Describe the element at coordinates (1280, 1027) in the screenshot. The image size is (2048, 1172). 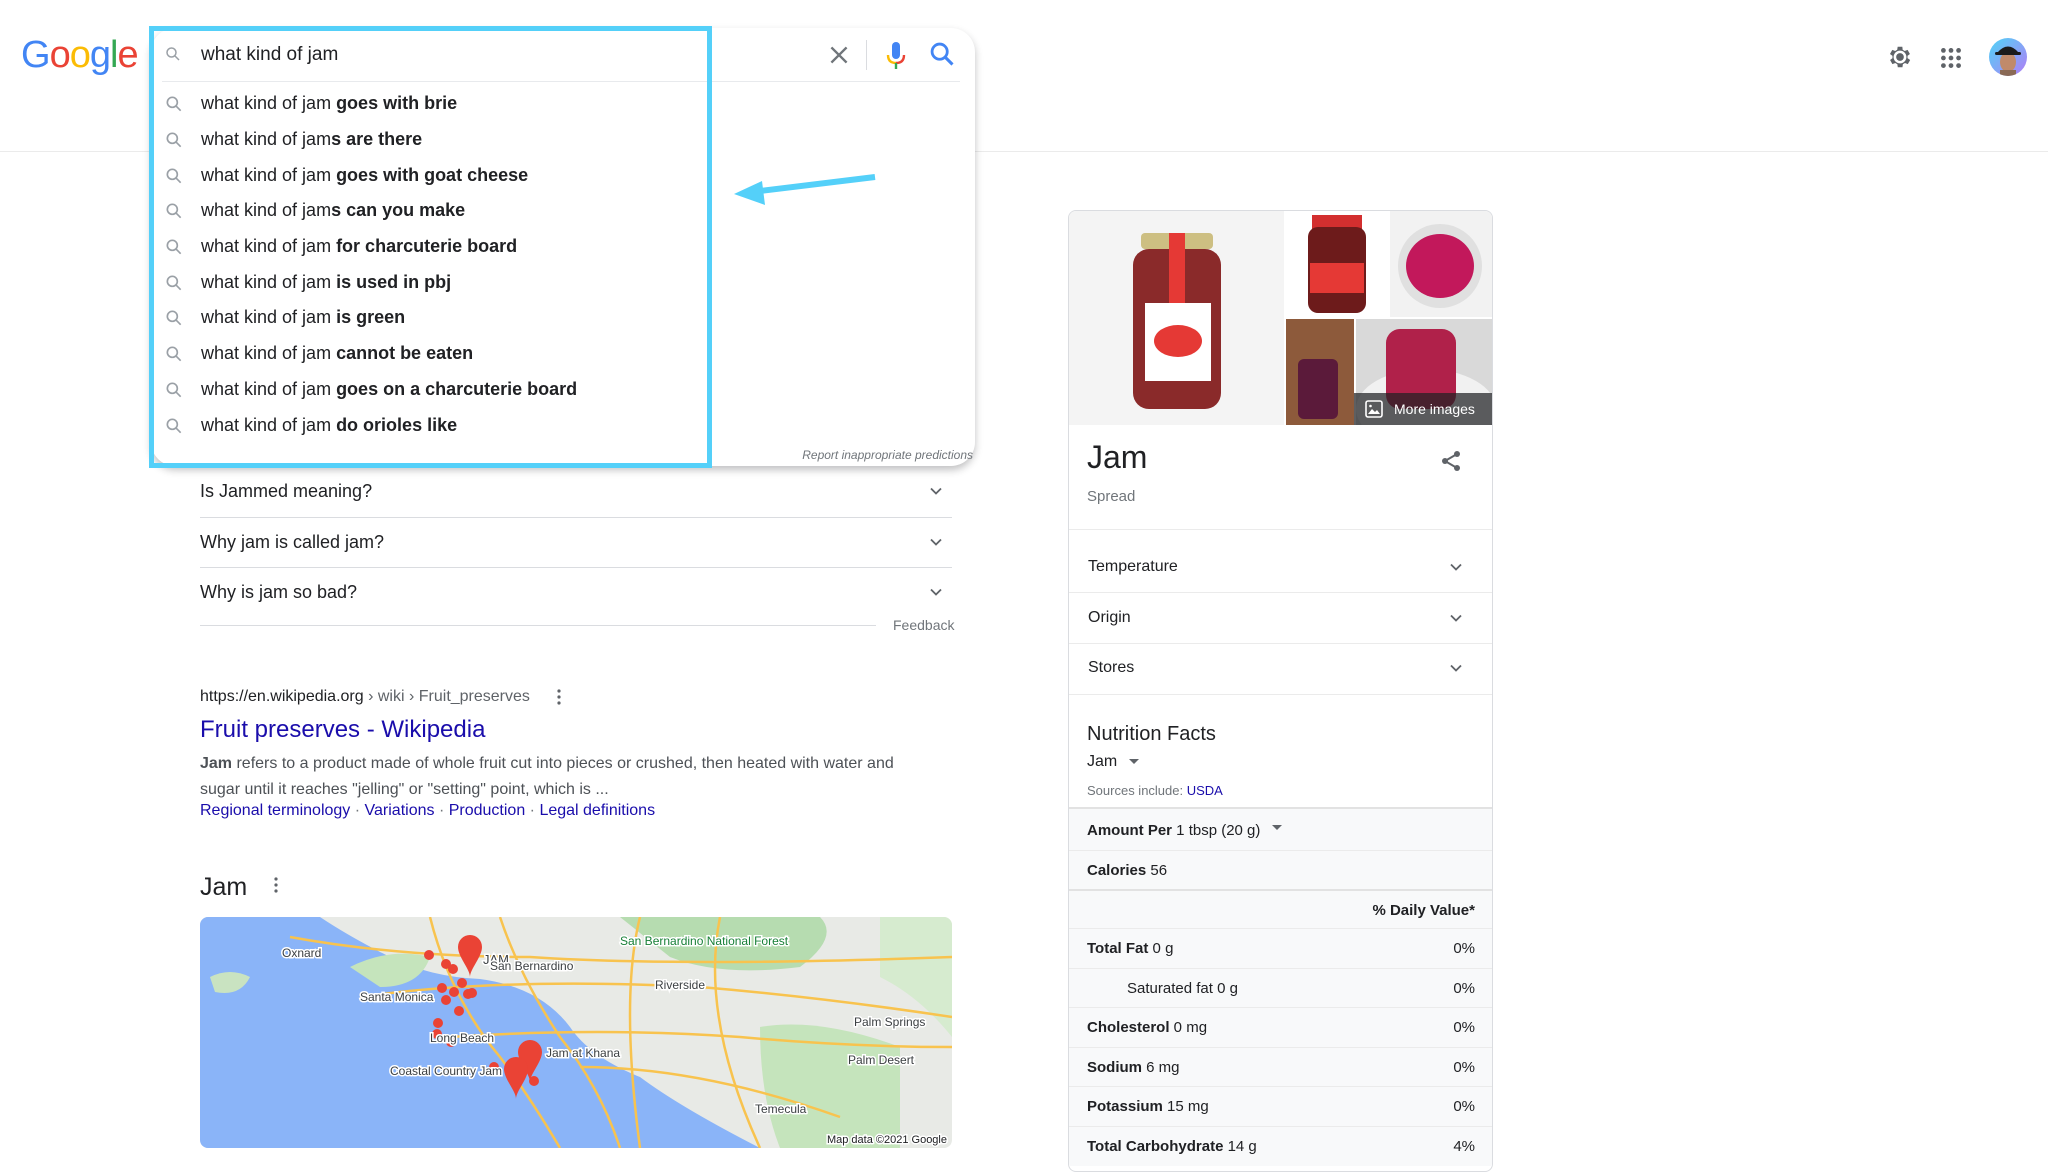
I see `nutrition-row: Cholesterol 0 mg 0%` at that location.